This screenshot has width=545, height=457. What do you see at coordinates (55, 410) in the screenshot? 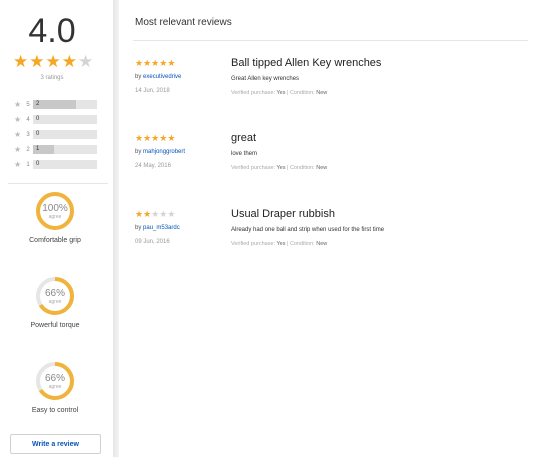
I see `gauge-label: Easy to control` at bounding box center [55, 410].